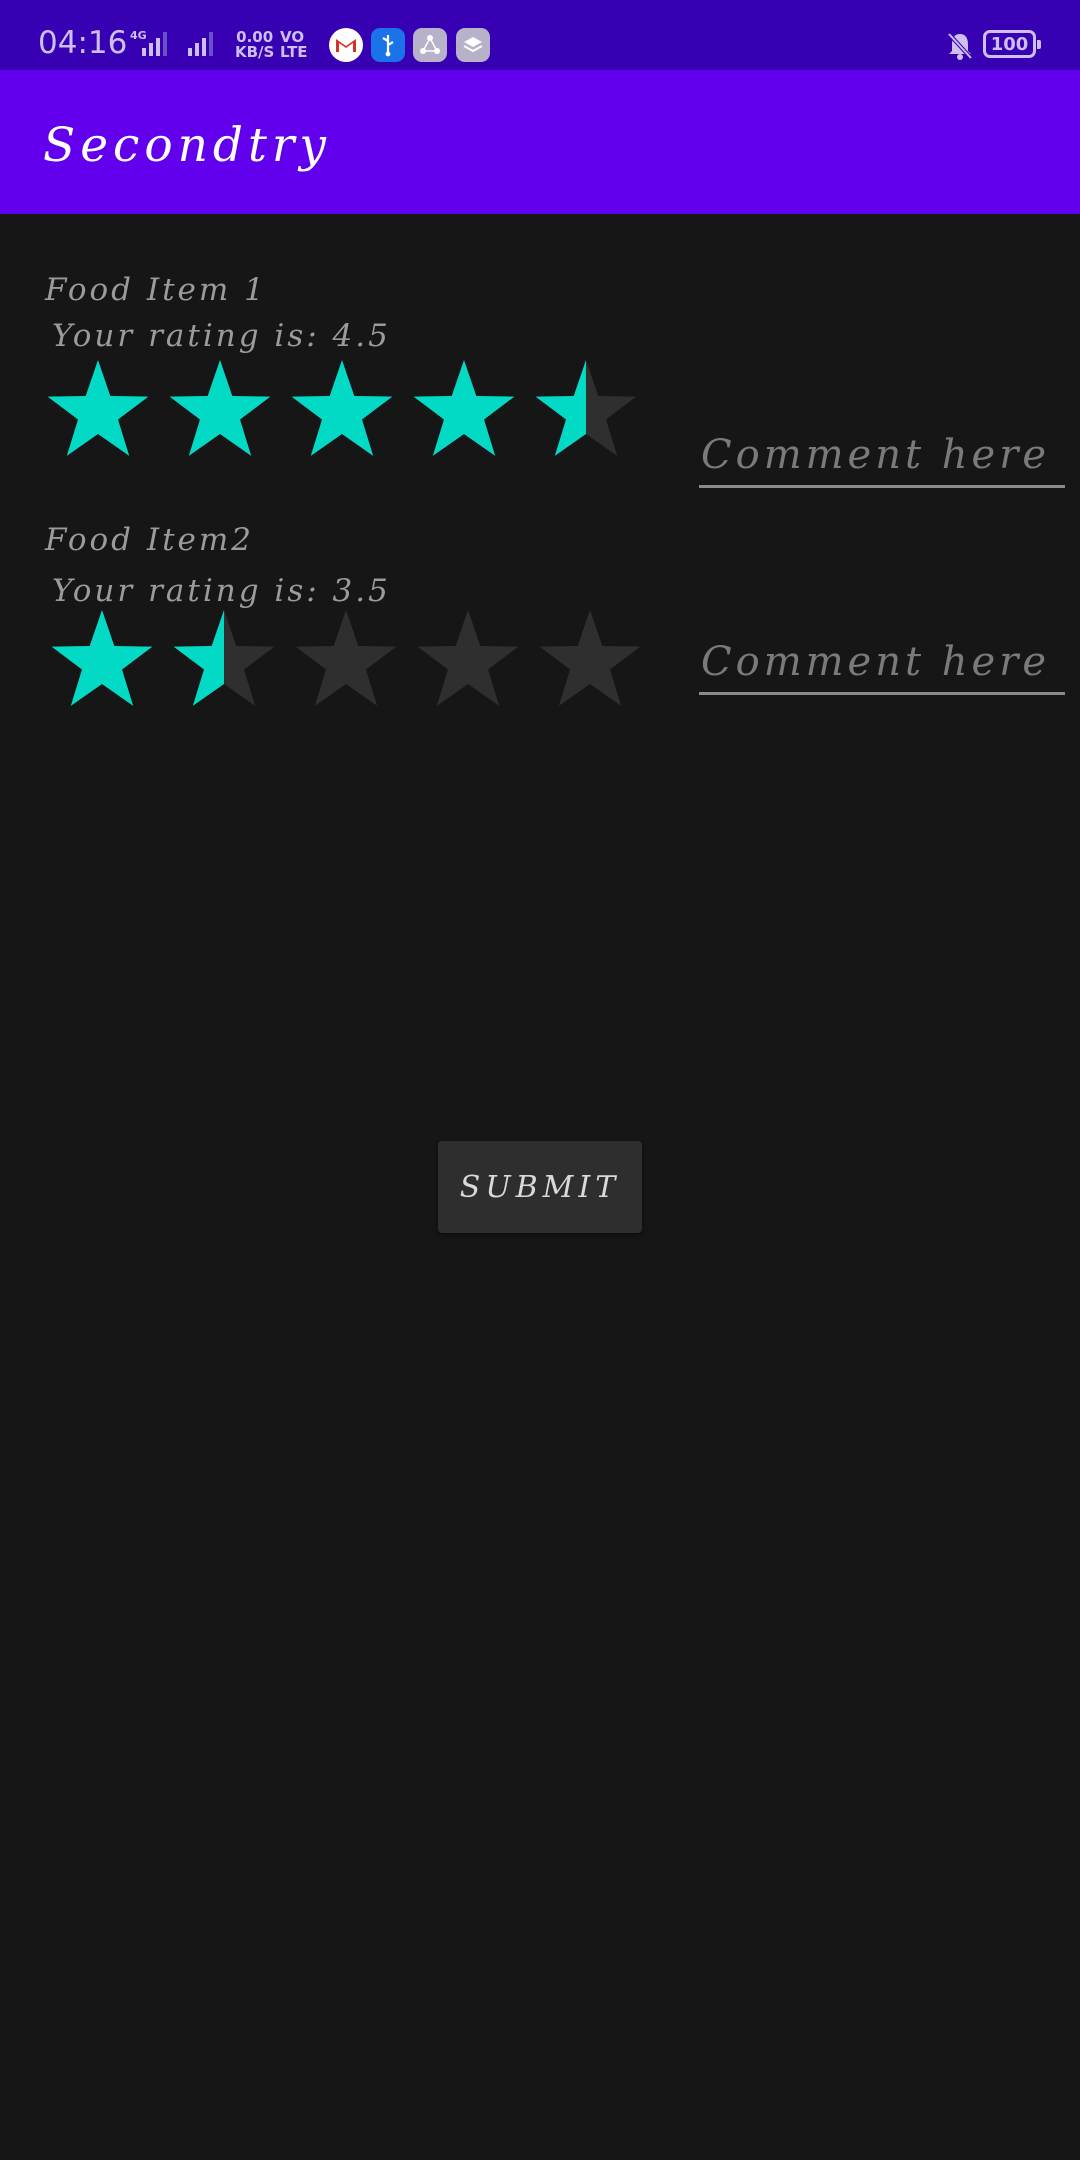 The image size is (1080, 2160). What do you see at coordinates (221, 591) in the screenshot?
I see `food-item-2-rating-text: Your rating is: 3.5` at bounding box center [221, 591].